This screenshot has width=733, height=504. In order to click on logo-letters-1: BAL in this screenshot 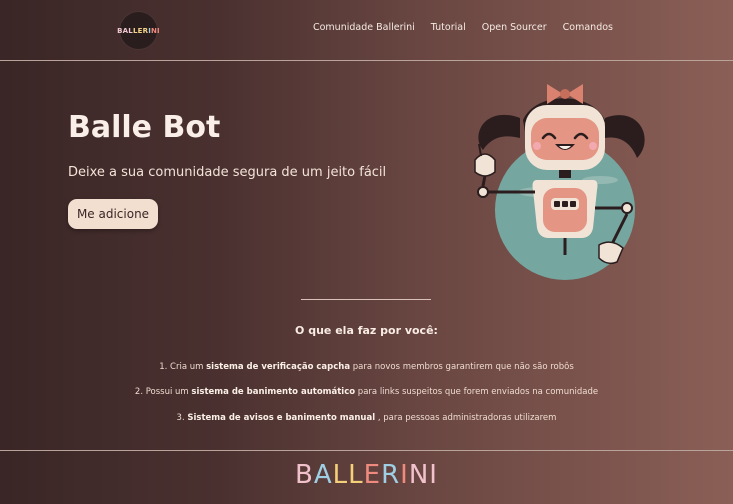, I will do `click(125, 30)`.